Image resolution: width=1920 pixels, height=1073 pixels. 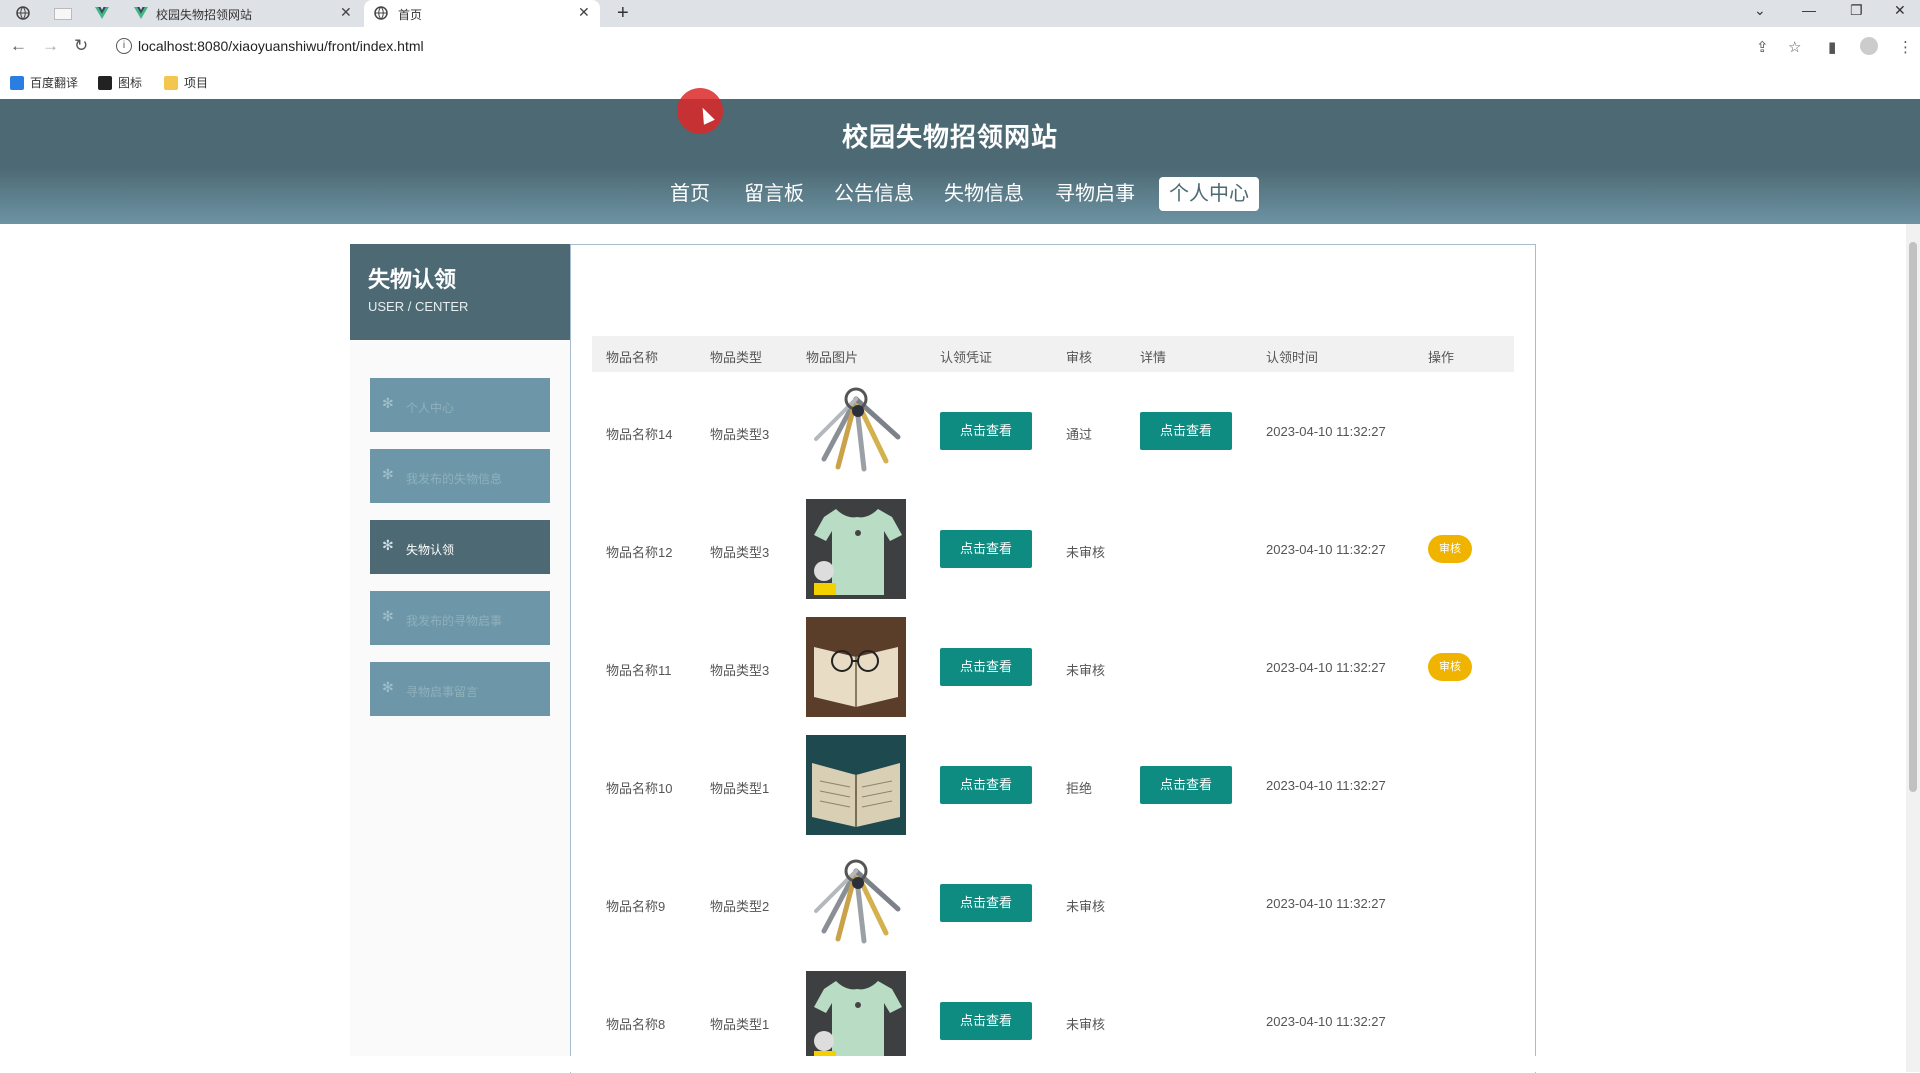 What do you see at coordinates (171, 83) in the screenshot?
I see `folder-icon` at bounding box center [171, 83].